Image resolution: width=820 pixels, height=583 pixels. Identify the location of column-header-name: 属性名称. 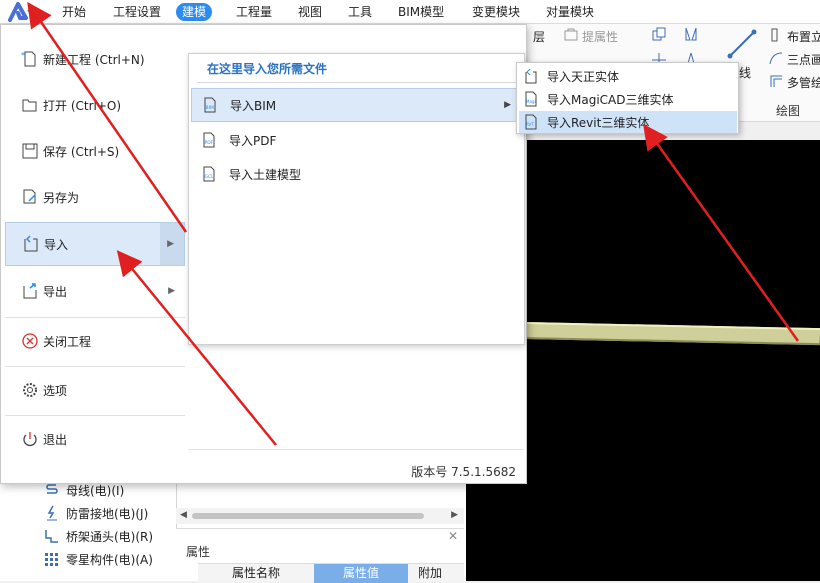
(255, 573).